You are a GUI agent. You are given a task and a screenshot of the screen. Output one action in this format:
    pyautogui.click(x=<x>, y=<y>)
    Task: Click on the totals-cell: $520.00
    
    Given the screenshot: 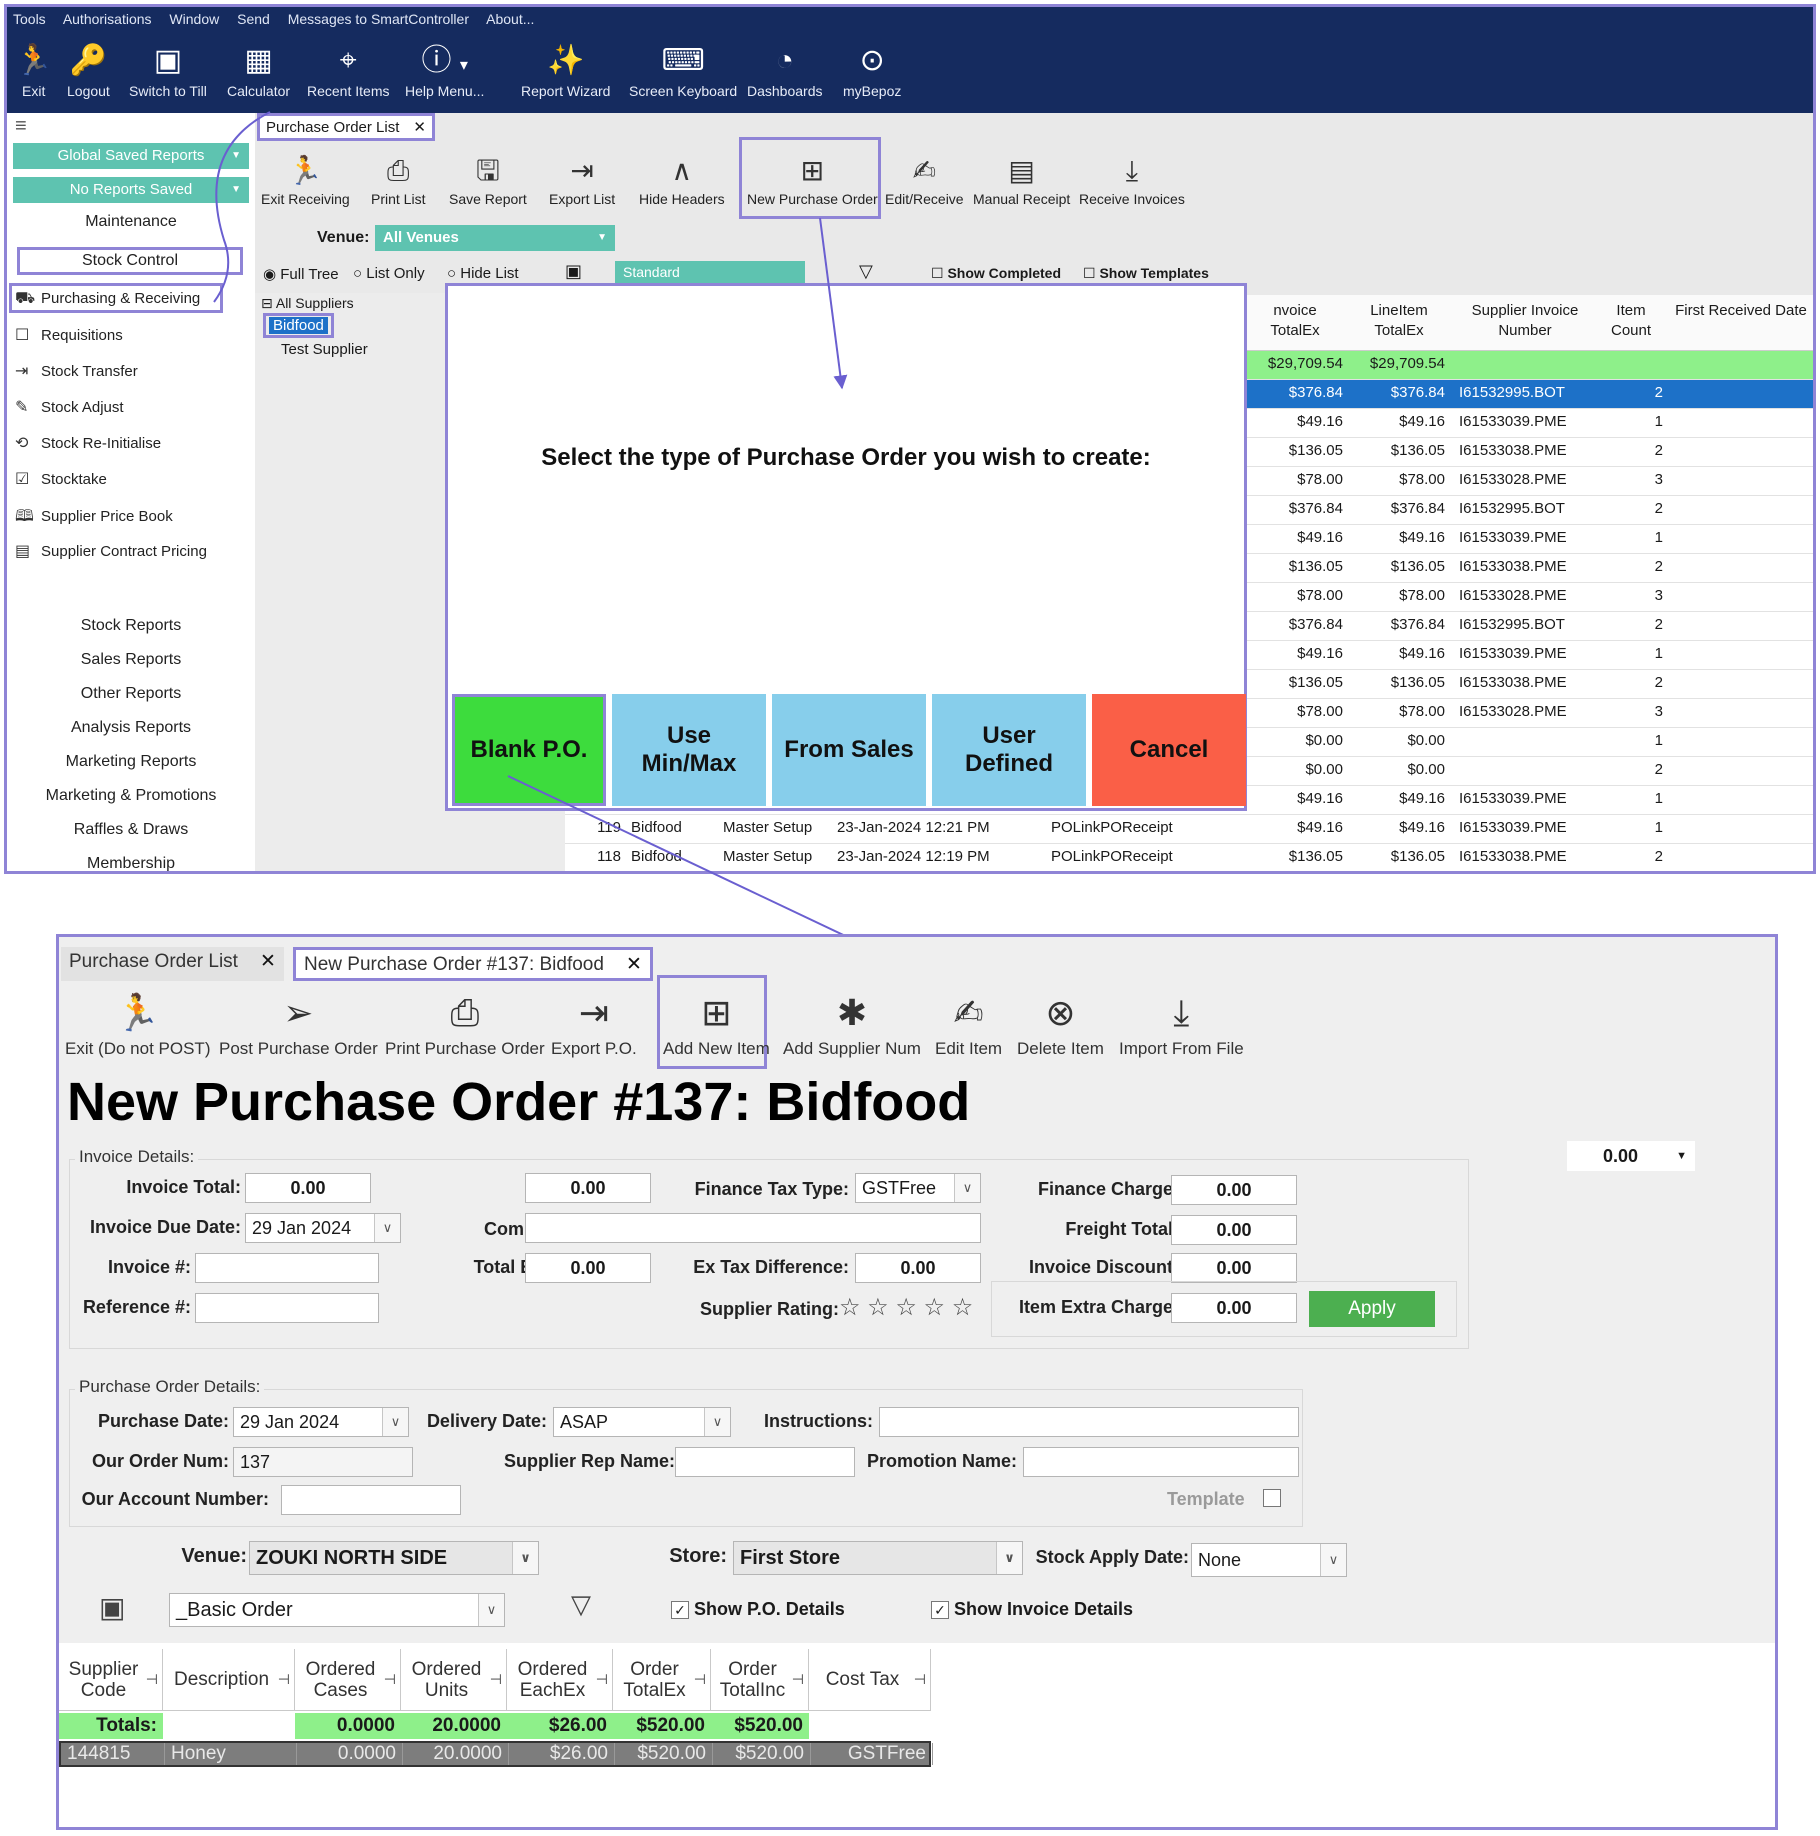 What is the action you would take?
    pyautogui.click(x=662, y=1726)
    